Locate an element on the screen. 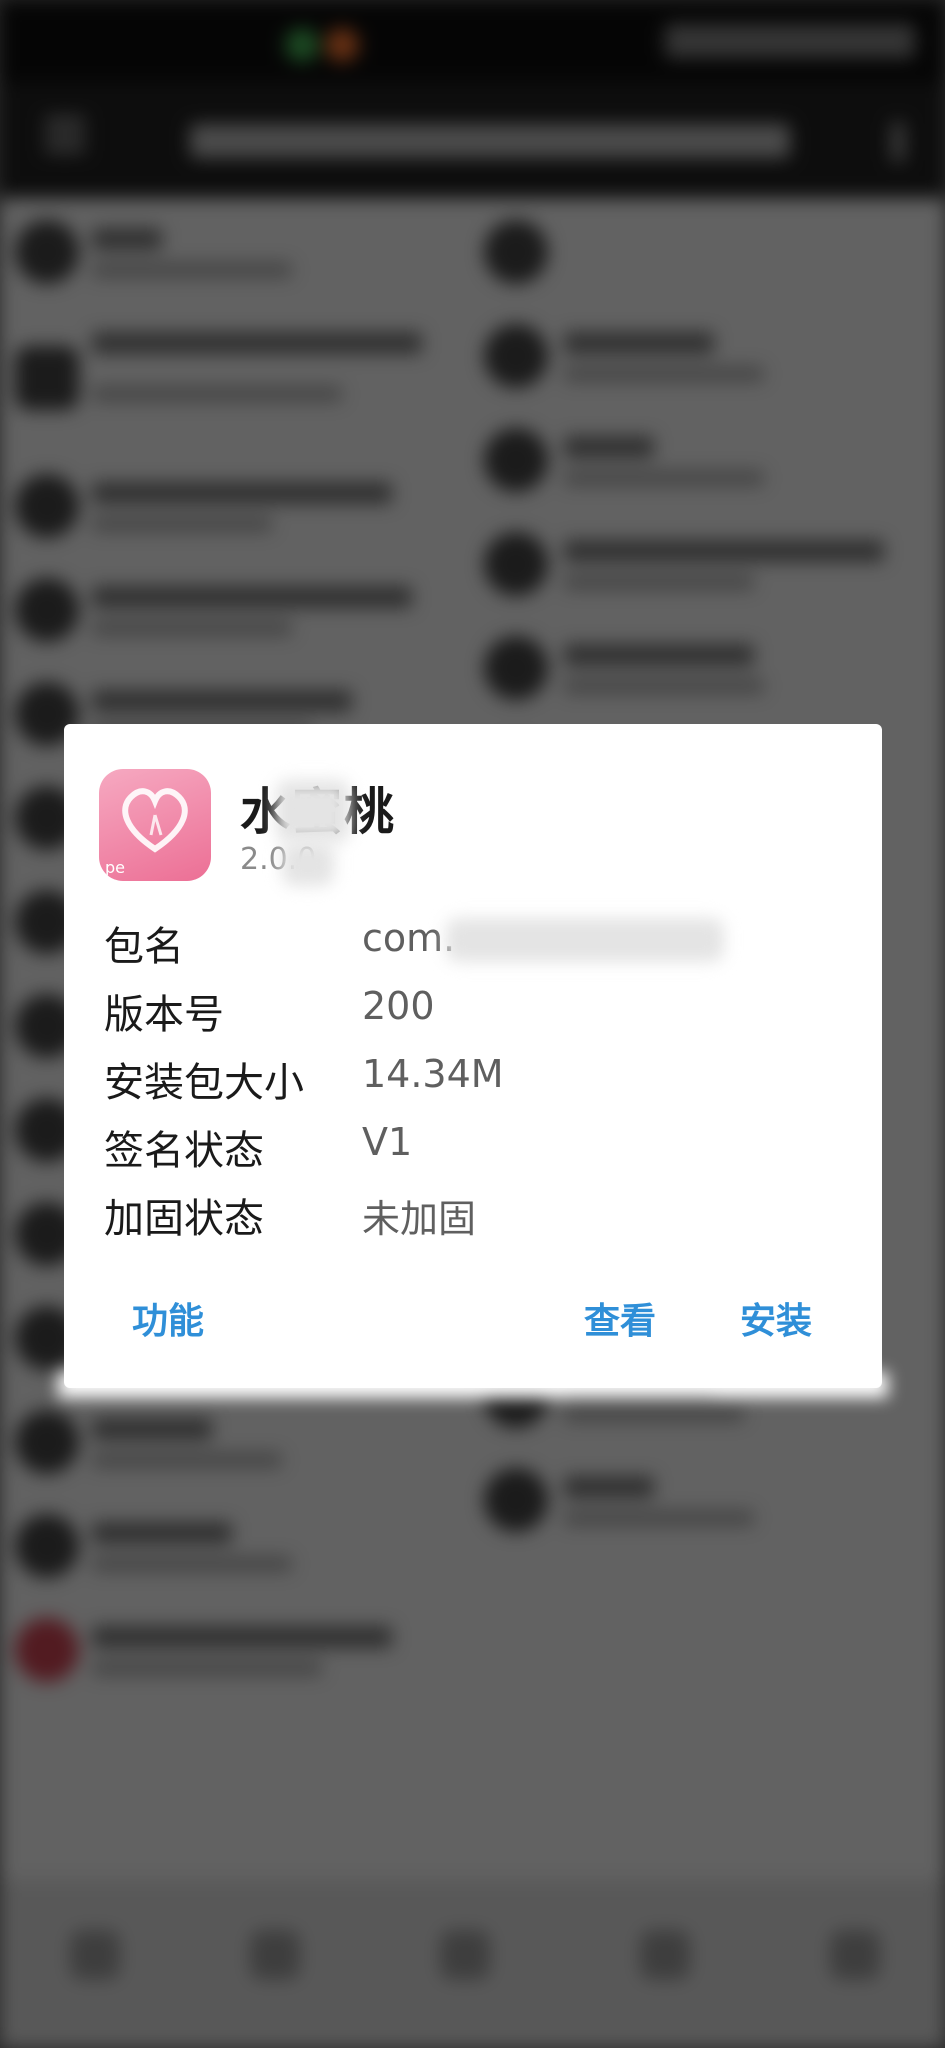  install-button: 安装 is located at coordinates (776, 1318).